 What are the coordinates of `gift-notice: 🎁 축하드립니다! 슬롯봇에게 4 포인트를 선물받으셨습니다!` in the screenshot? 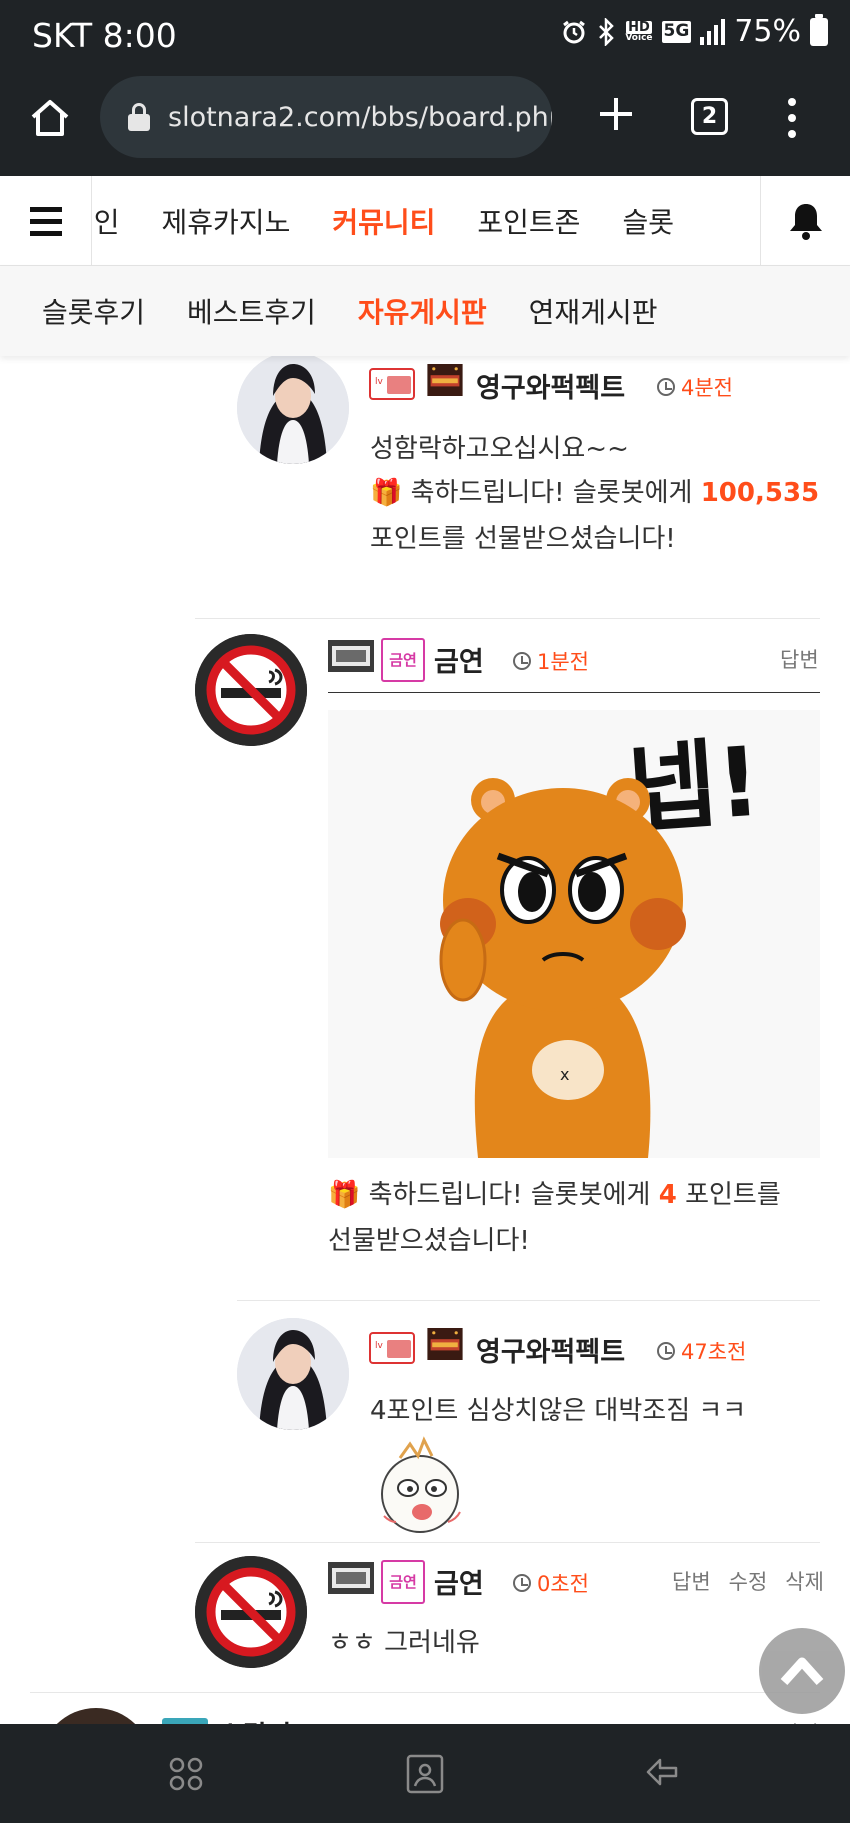 It's located at (554, 1218).